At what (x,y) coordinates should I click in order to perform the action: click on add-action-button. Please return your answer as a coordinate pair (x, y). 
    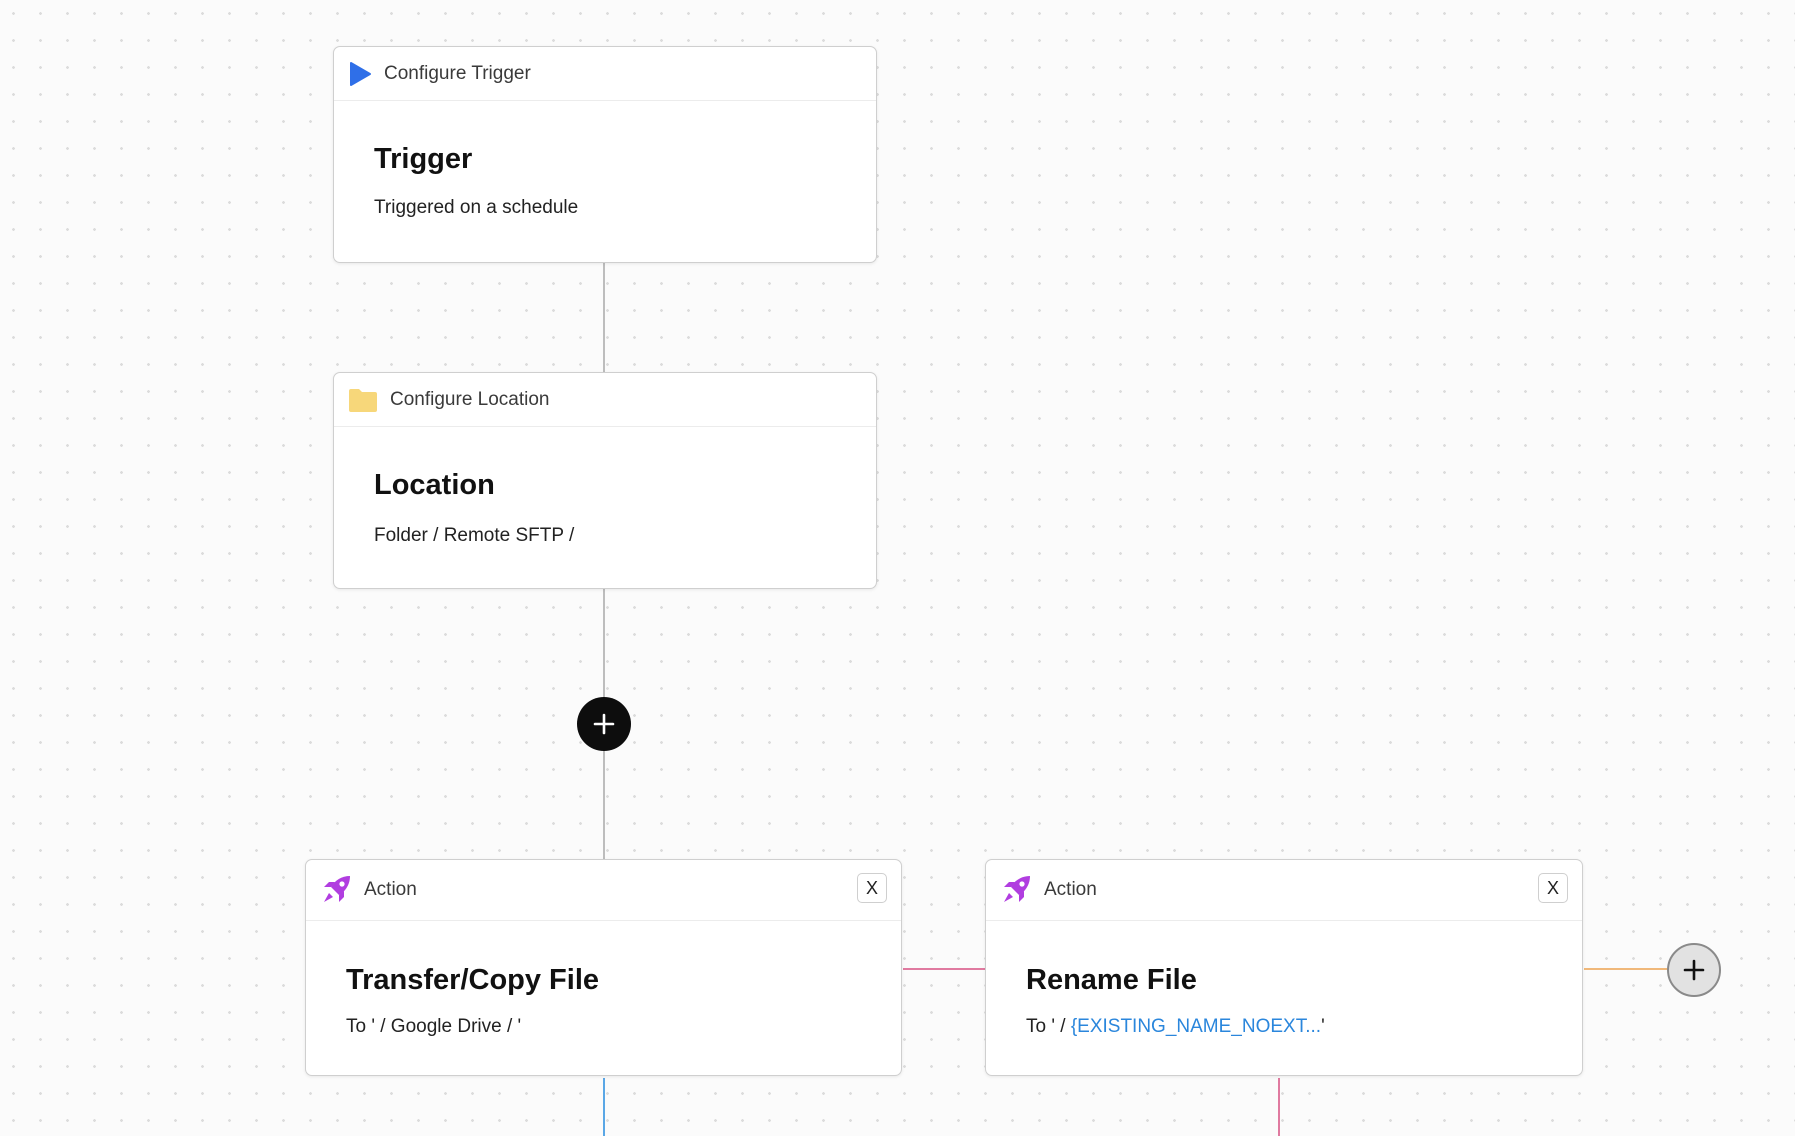
    Looking at the image, I should click on (1694, 970).